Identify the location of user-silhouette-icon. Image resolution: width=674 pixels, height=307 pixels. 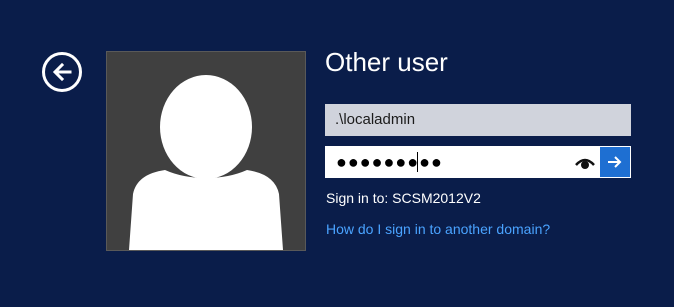
(206, 162).